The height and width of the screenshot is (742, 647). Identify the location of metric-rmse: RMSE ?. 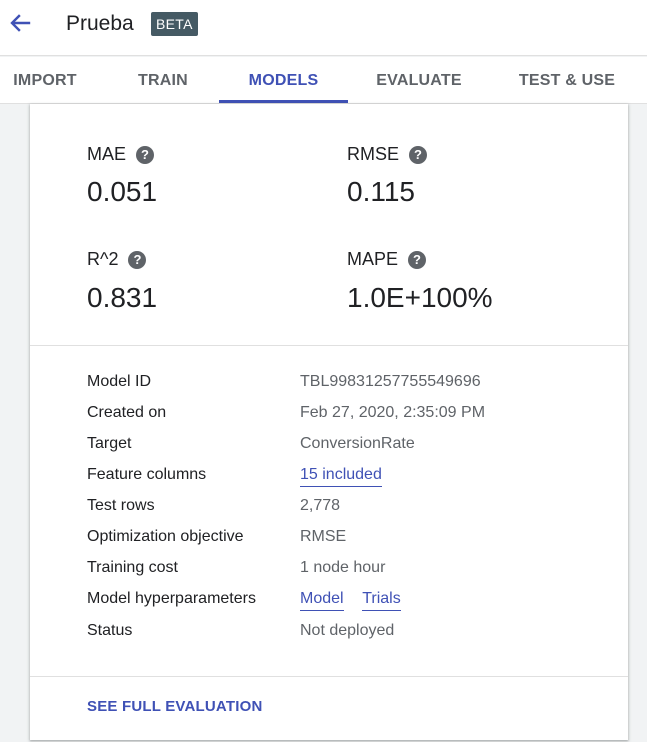
(387, 154).